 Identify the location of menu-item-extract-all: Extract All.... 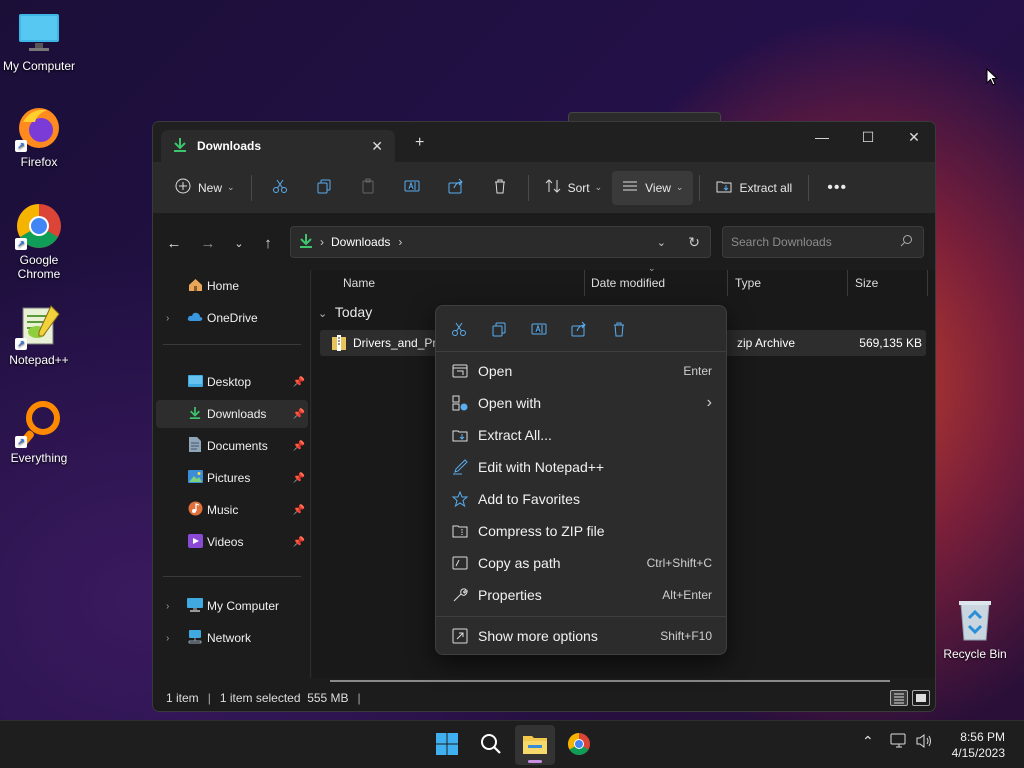
(582, 435).